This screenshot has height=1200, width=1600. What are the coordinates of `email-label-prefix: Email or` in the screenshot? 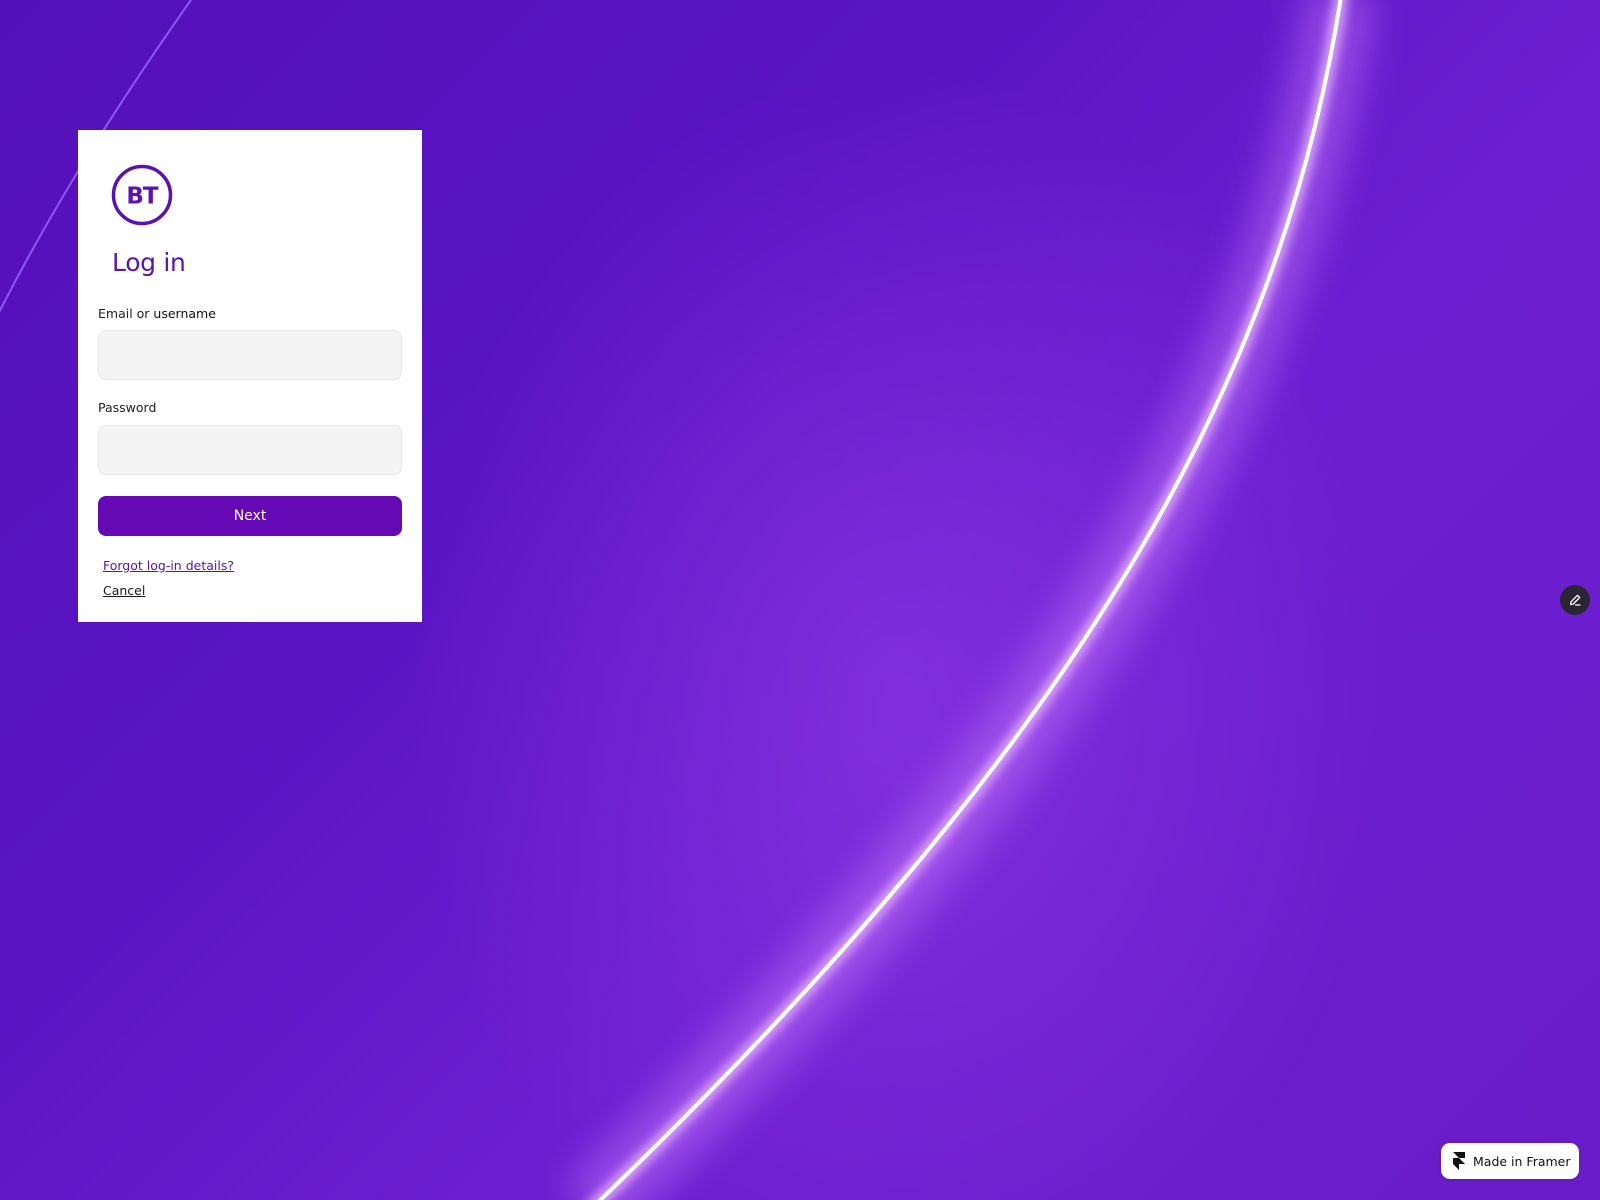 It's located at (126, 313).